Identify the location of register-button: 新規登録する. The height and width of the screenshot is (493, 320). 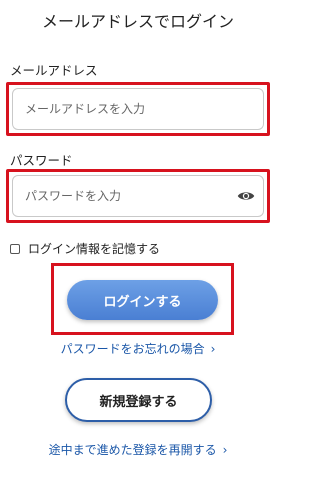
(138, 400).